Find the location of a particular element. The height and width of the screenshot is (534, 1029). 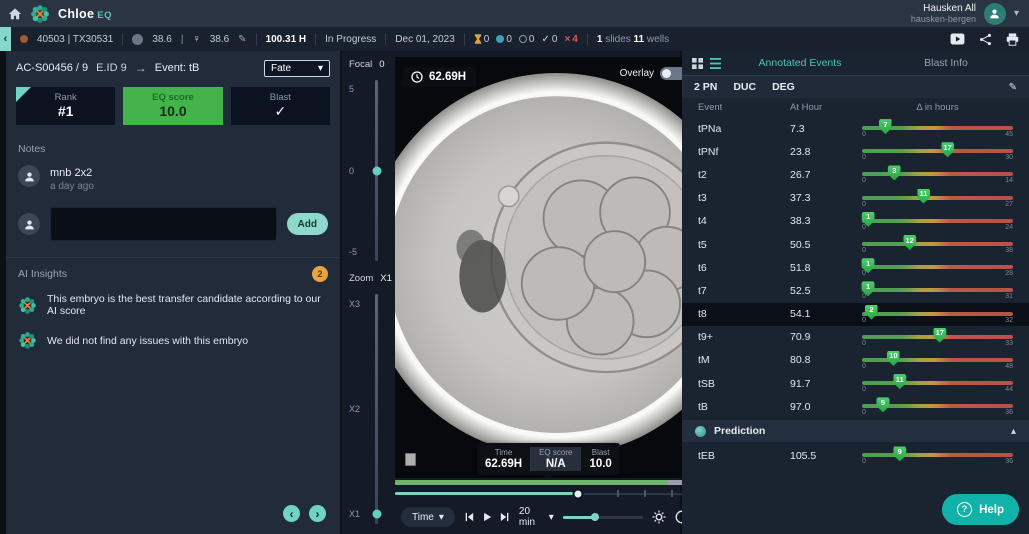

event-row: t3 37.3 11 0 27 is located at coordinates (855, 198).